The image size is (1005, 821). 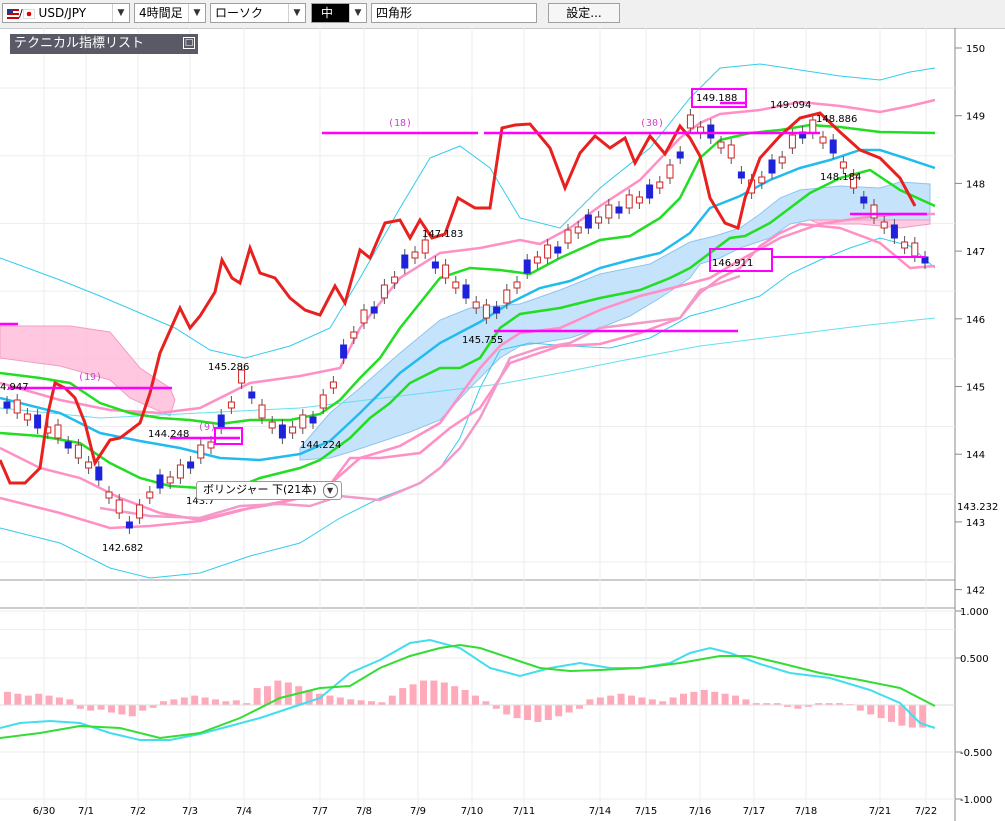 What do you see at coordinates (400, 123) in the screenshot?
I see `count-label: (18)` at bounding box center [400, 123].